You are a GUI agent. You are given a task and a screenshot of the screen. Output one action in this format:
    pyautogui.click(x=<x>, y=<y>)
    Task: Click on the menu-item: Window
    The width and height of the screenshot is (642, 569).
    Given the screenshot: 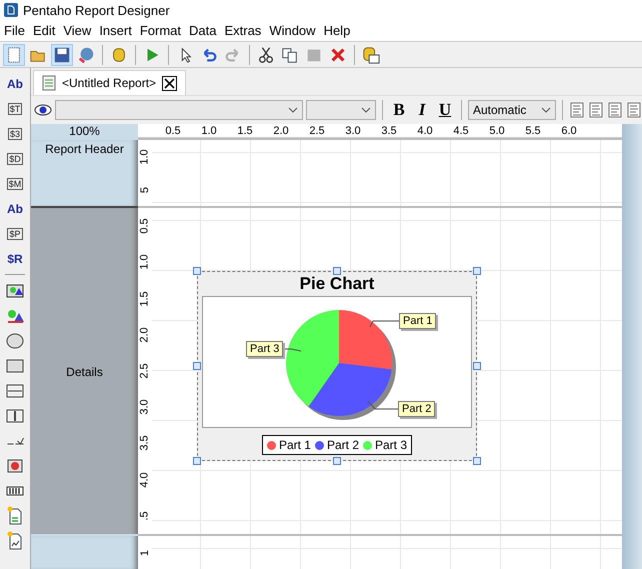 What is the action you would take?
    pyautogui.click(x=292, y=30)
    